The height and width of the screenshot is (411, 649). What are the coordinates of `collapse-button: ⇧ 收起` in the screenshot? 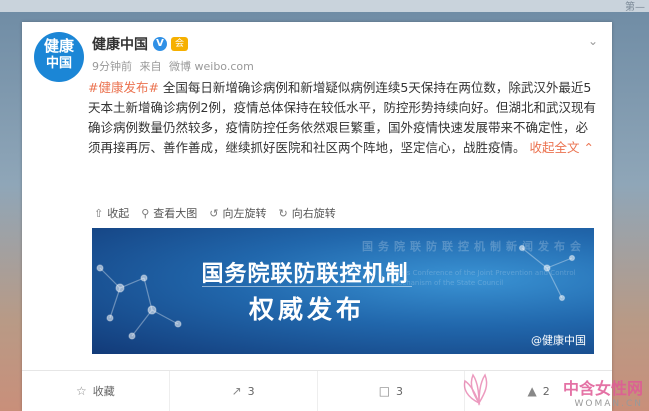 It's located at (111, 213).